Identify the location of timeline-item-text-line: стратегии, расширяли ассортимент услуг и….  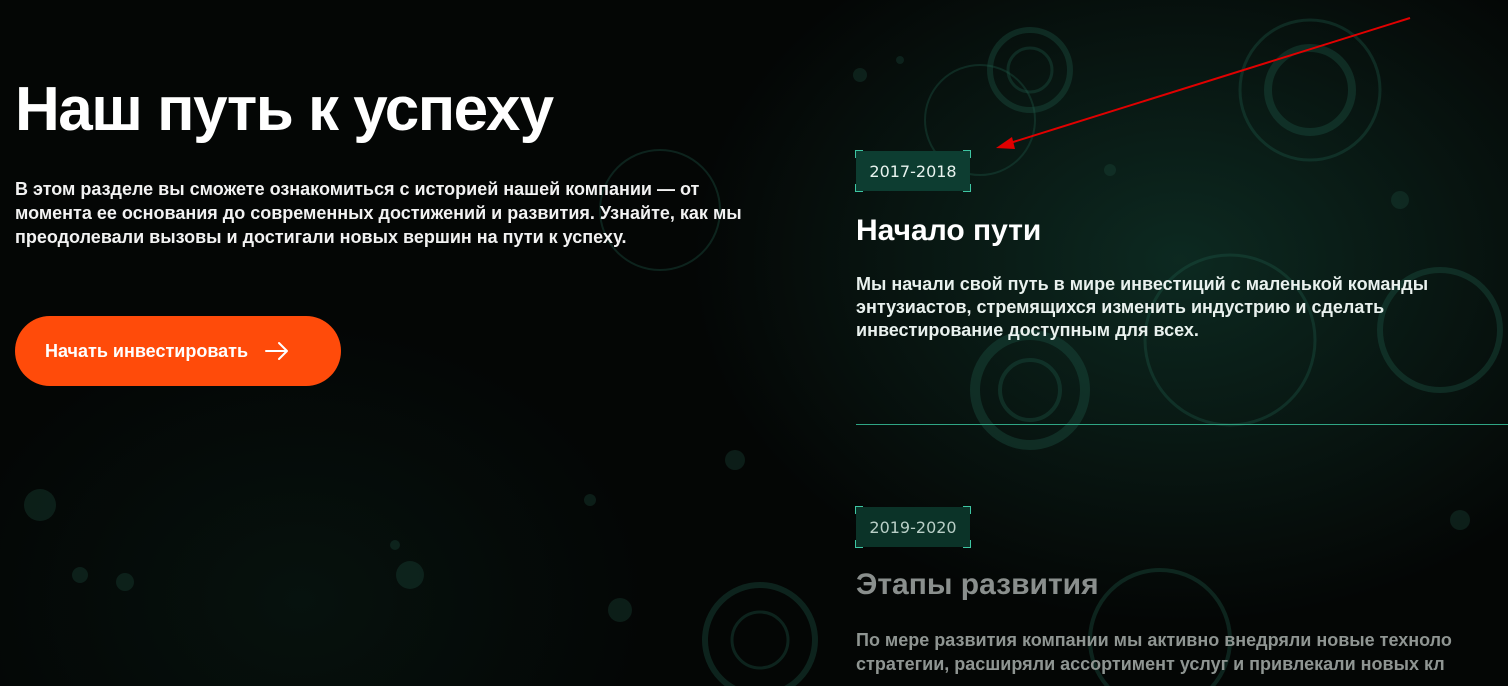
(1150, 664).